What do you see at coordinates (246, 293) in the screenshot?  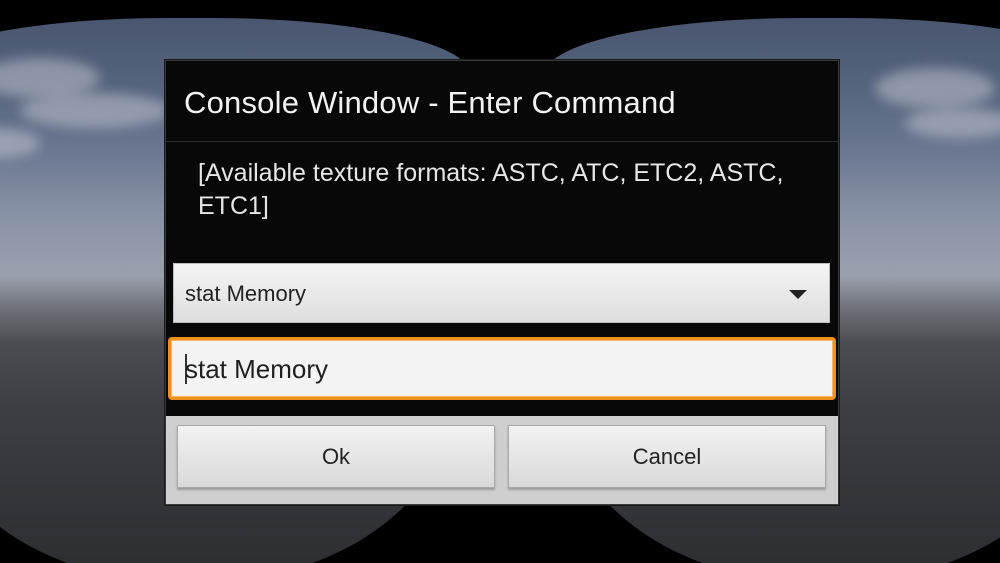 I see `dropdown-selected-value: stat Memory` at bounding box center [246, 293].